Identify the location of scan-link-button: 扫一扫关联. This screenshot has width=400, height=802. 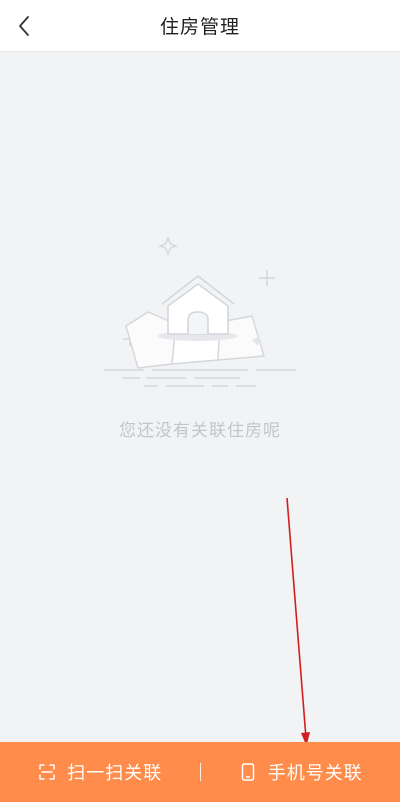
(100, 772).